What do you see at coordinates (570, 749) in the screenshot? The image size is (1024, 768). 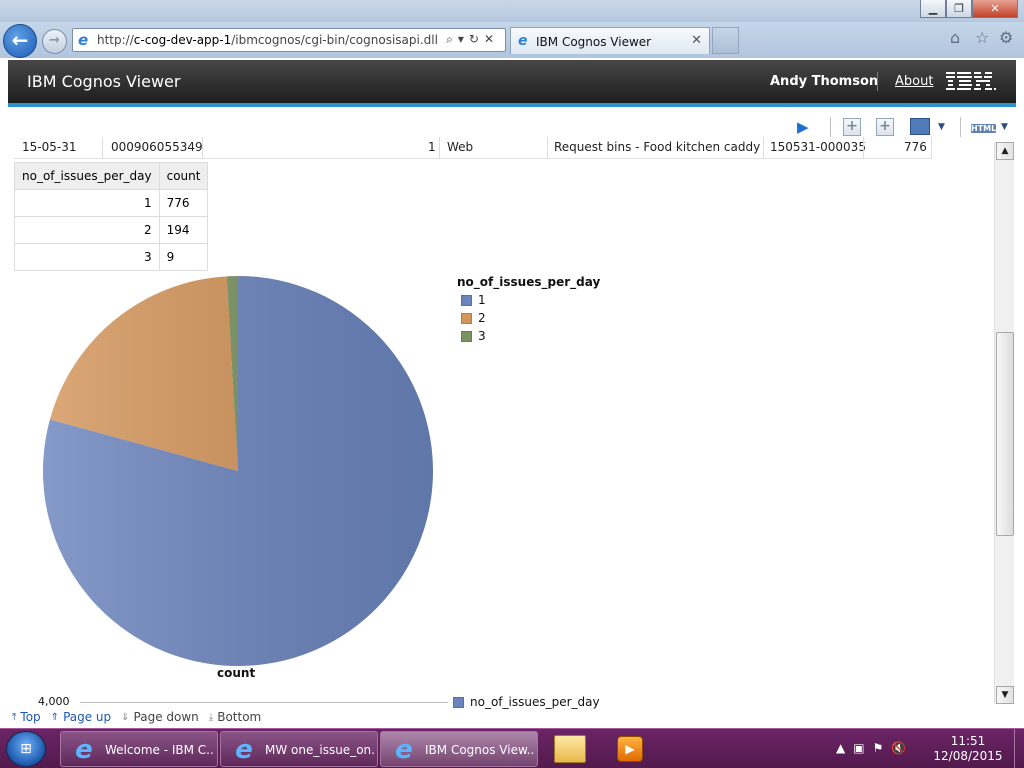 I see `folder-icon` at bounding box center [570, 749].